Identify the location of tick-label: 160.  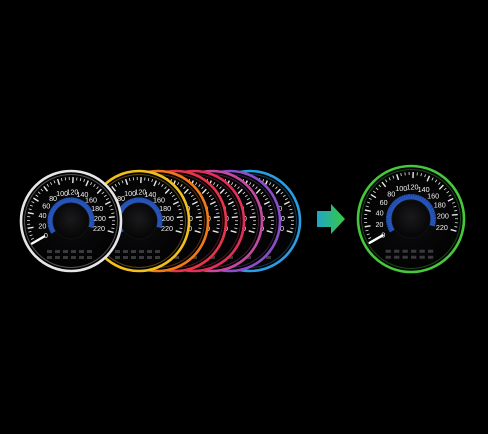
(433, 195).